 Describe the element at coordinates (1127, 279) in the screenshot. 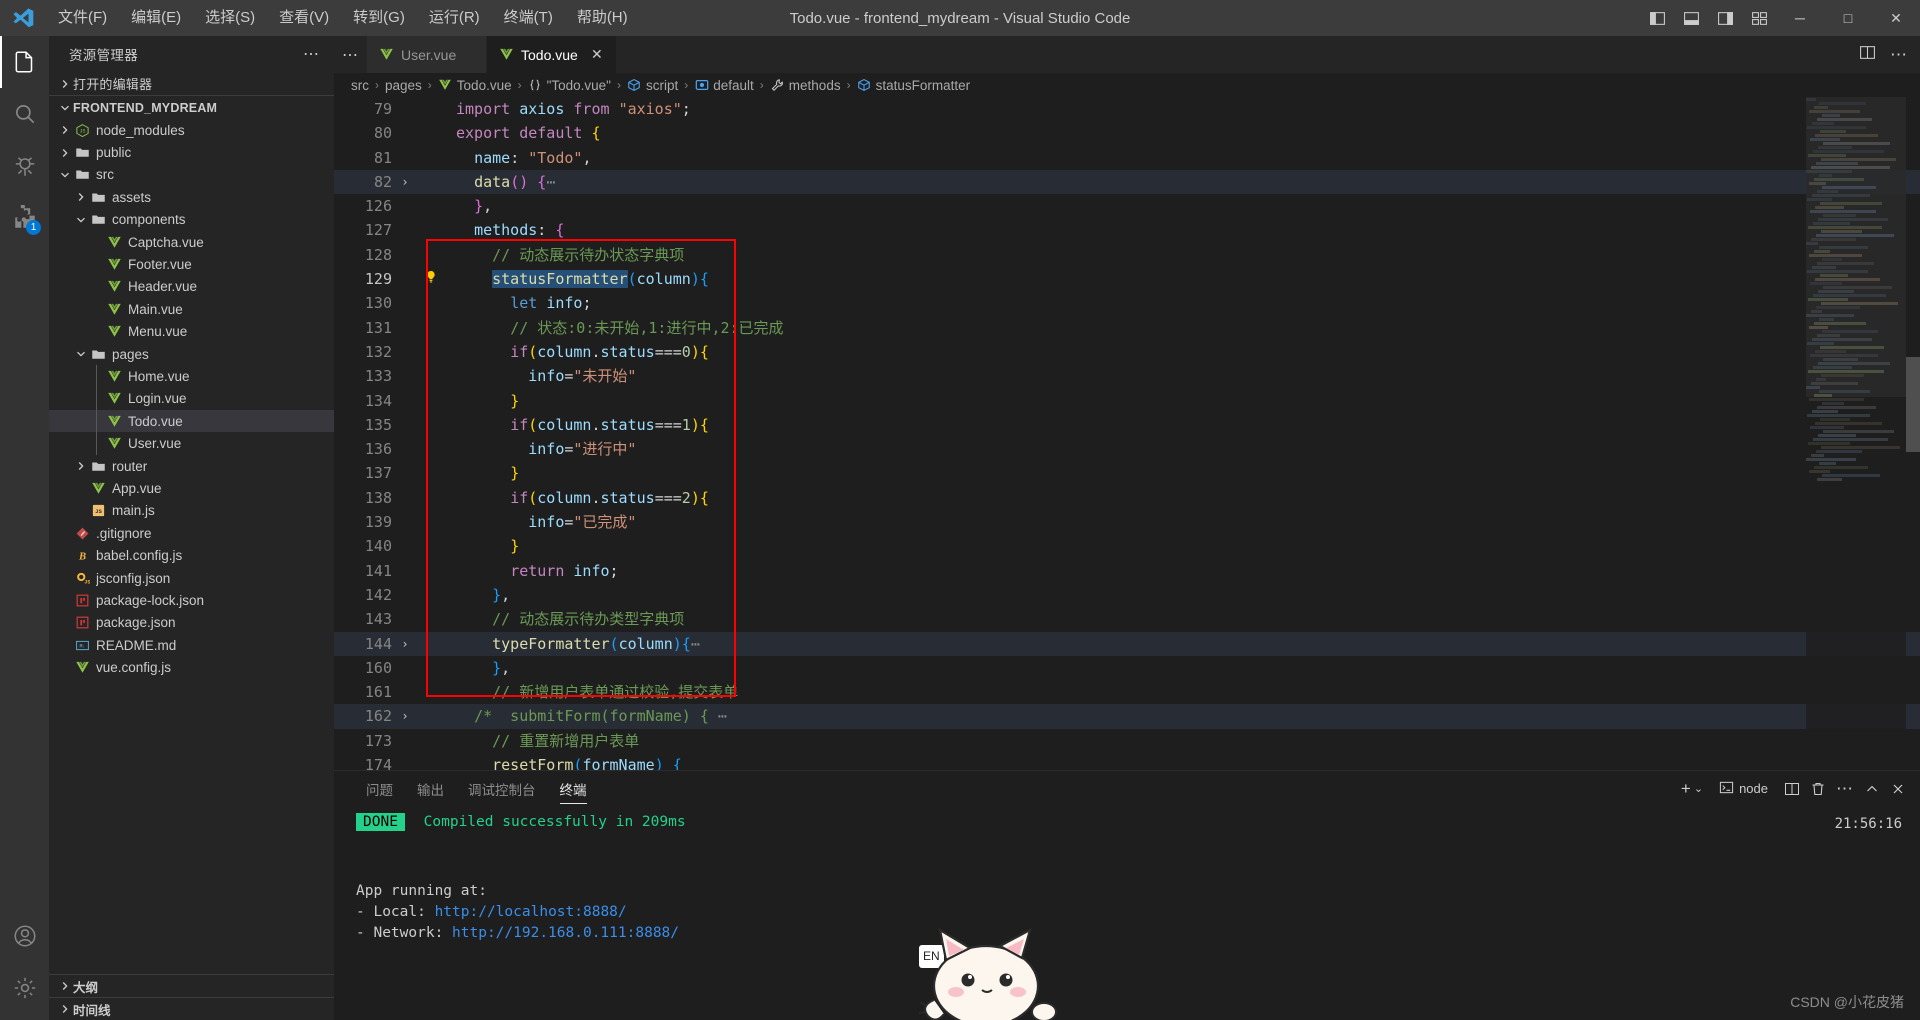

I see `code-line: 129 statusFormatter(column){` at that location.